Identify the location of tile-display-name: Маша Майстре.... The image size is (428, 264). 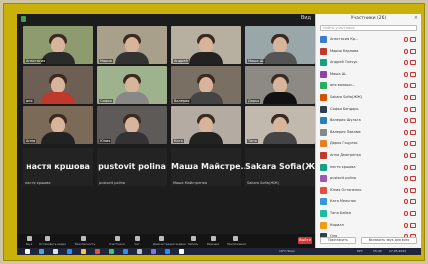
(210, 166).